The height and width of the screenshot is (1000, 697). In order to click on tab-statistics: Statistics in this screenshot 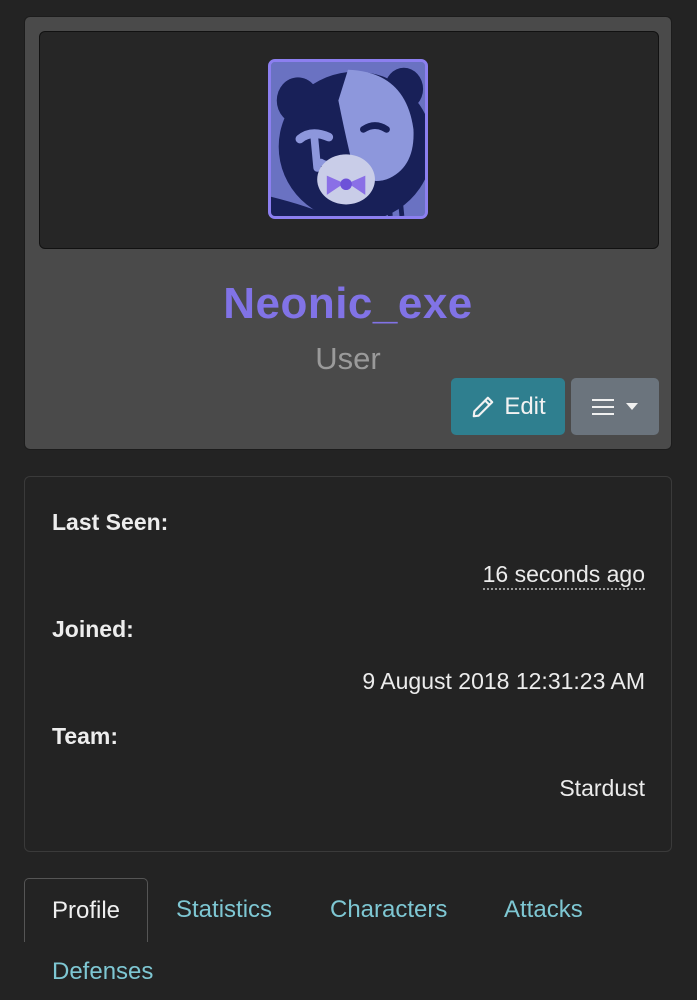, I will do `click(224, 910)`.